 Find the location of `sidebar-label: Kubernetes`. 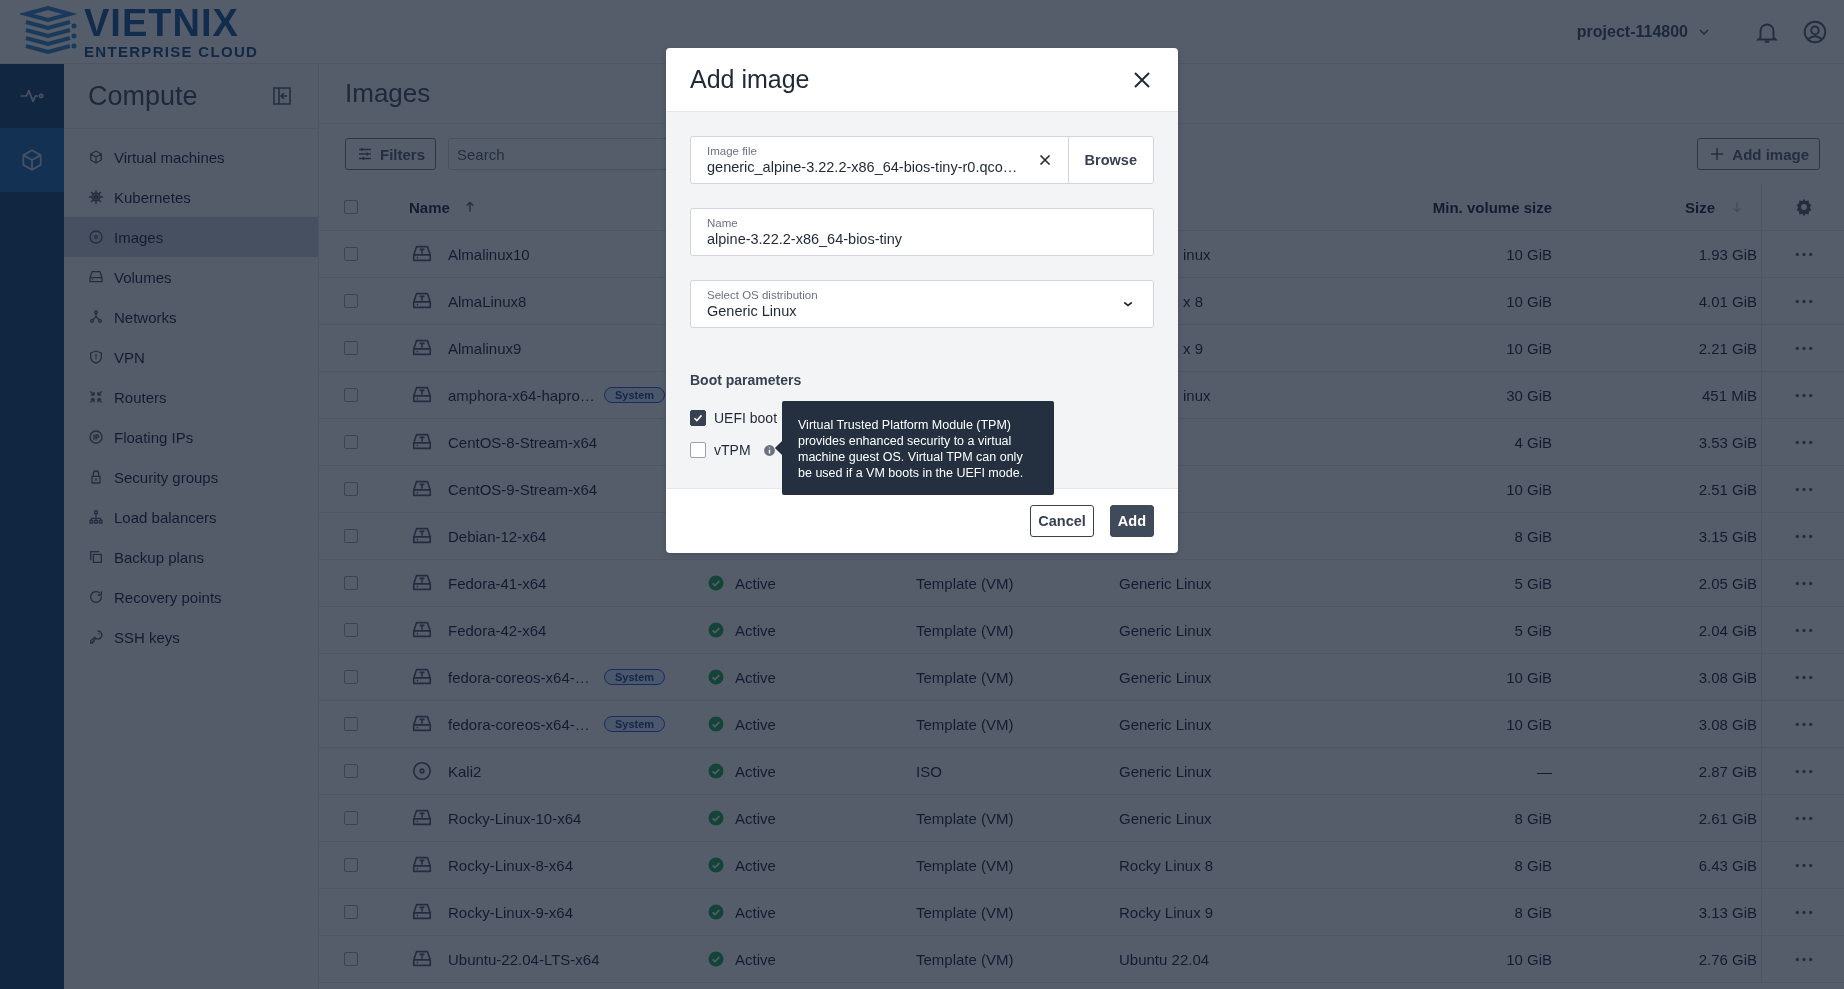

sidebar-label: Kubernetes is located at coordinates (152, 197).